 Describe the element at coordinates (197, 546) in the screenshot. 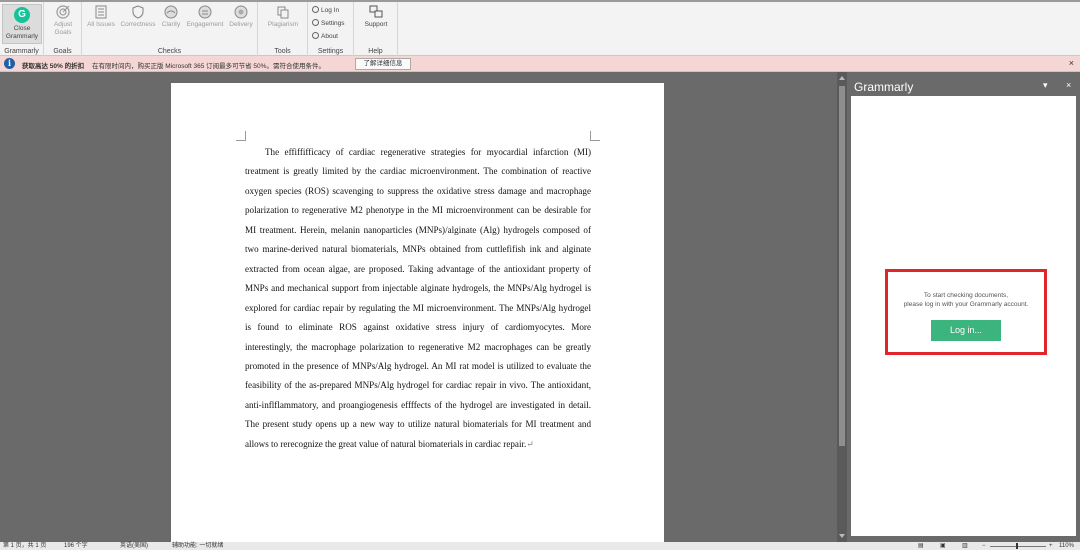

I see `status-accessibility: 辅助功能: 一切就绪` at that location.